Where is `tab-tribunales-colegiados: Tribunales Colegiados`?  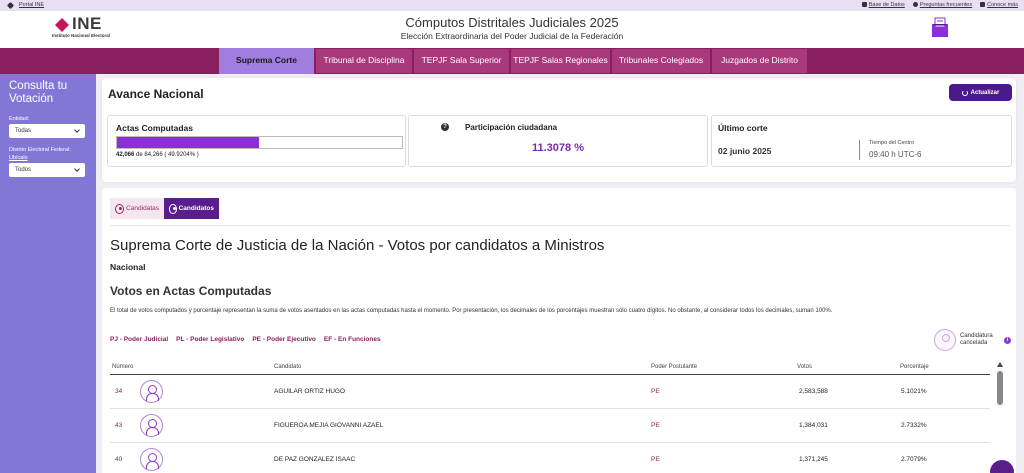
tab-tribunales-colegiados: Tribunales Colegiados is located at coordinates (661, 61).